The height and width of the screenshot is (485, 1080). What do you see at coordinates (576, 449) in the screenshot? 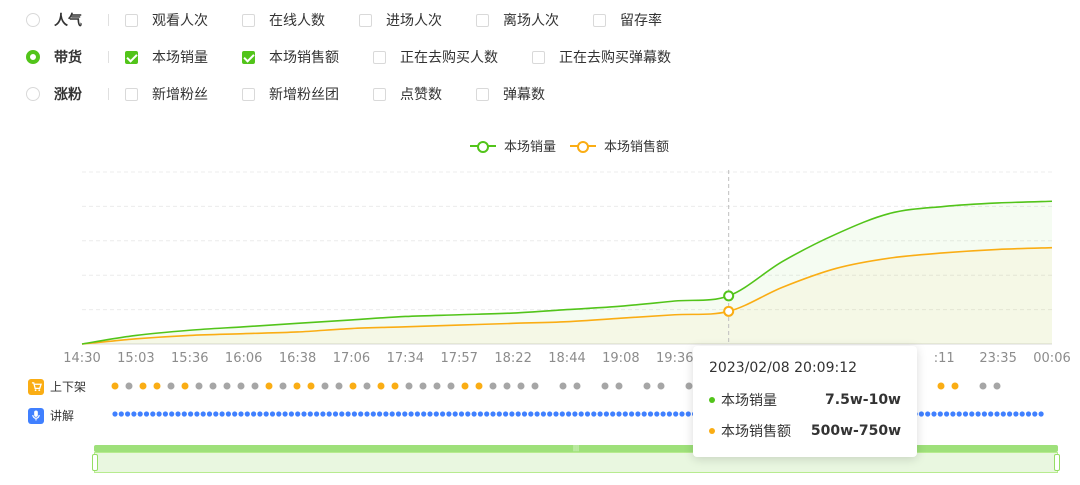
I see `drag-grip-icon: |||` at bounding box center [576, 449].